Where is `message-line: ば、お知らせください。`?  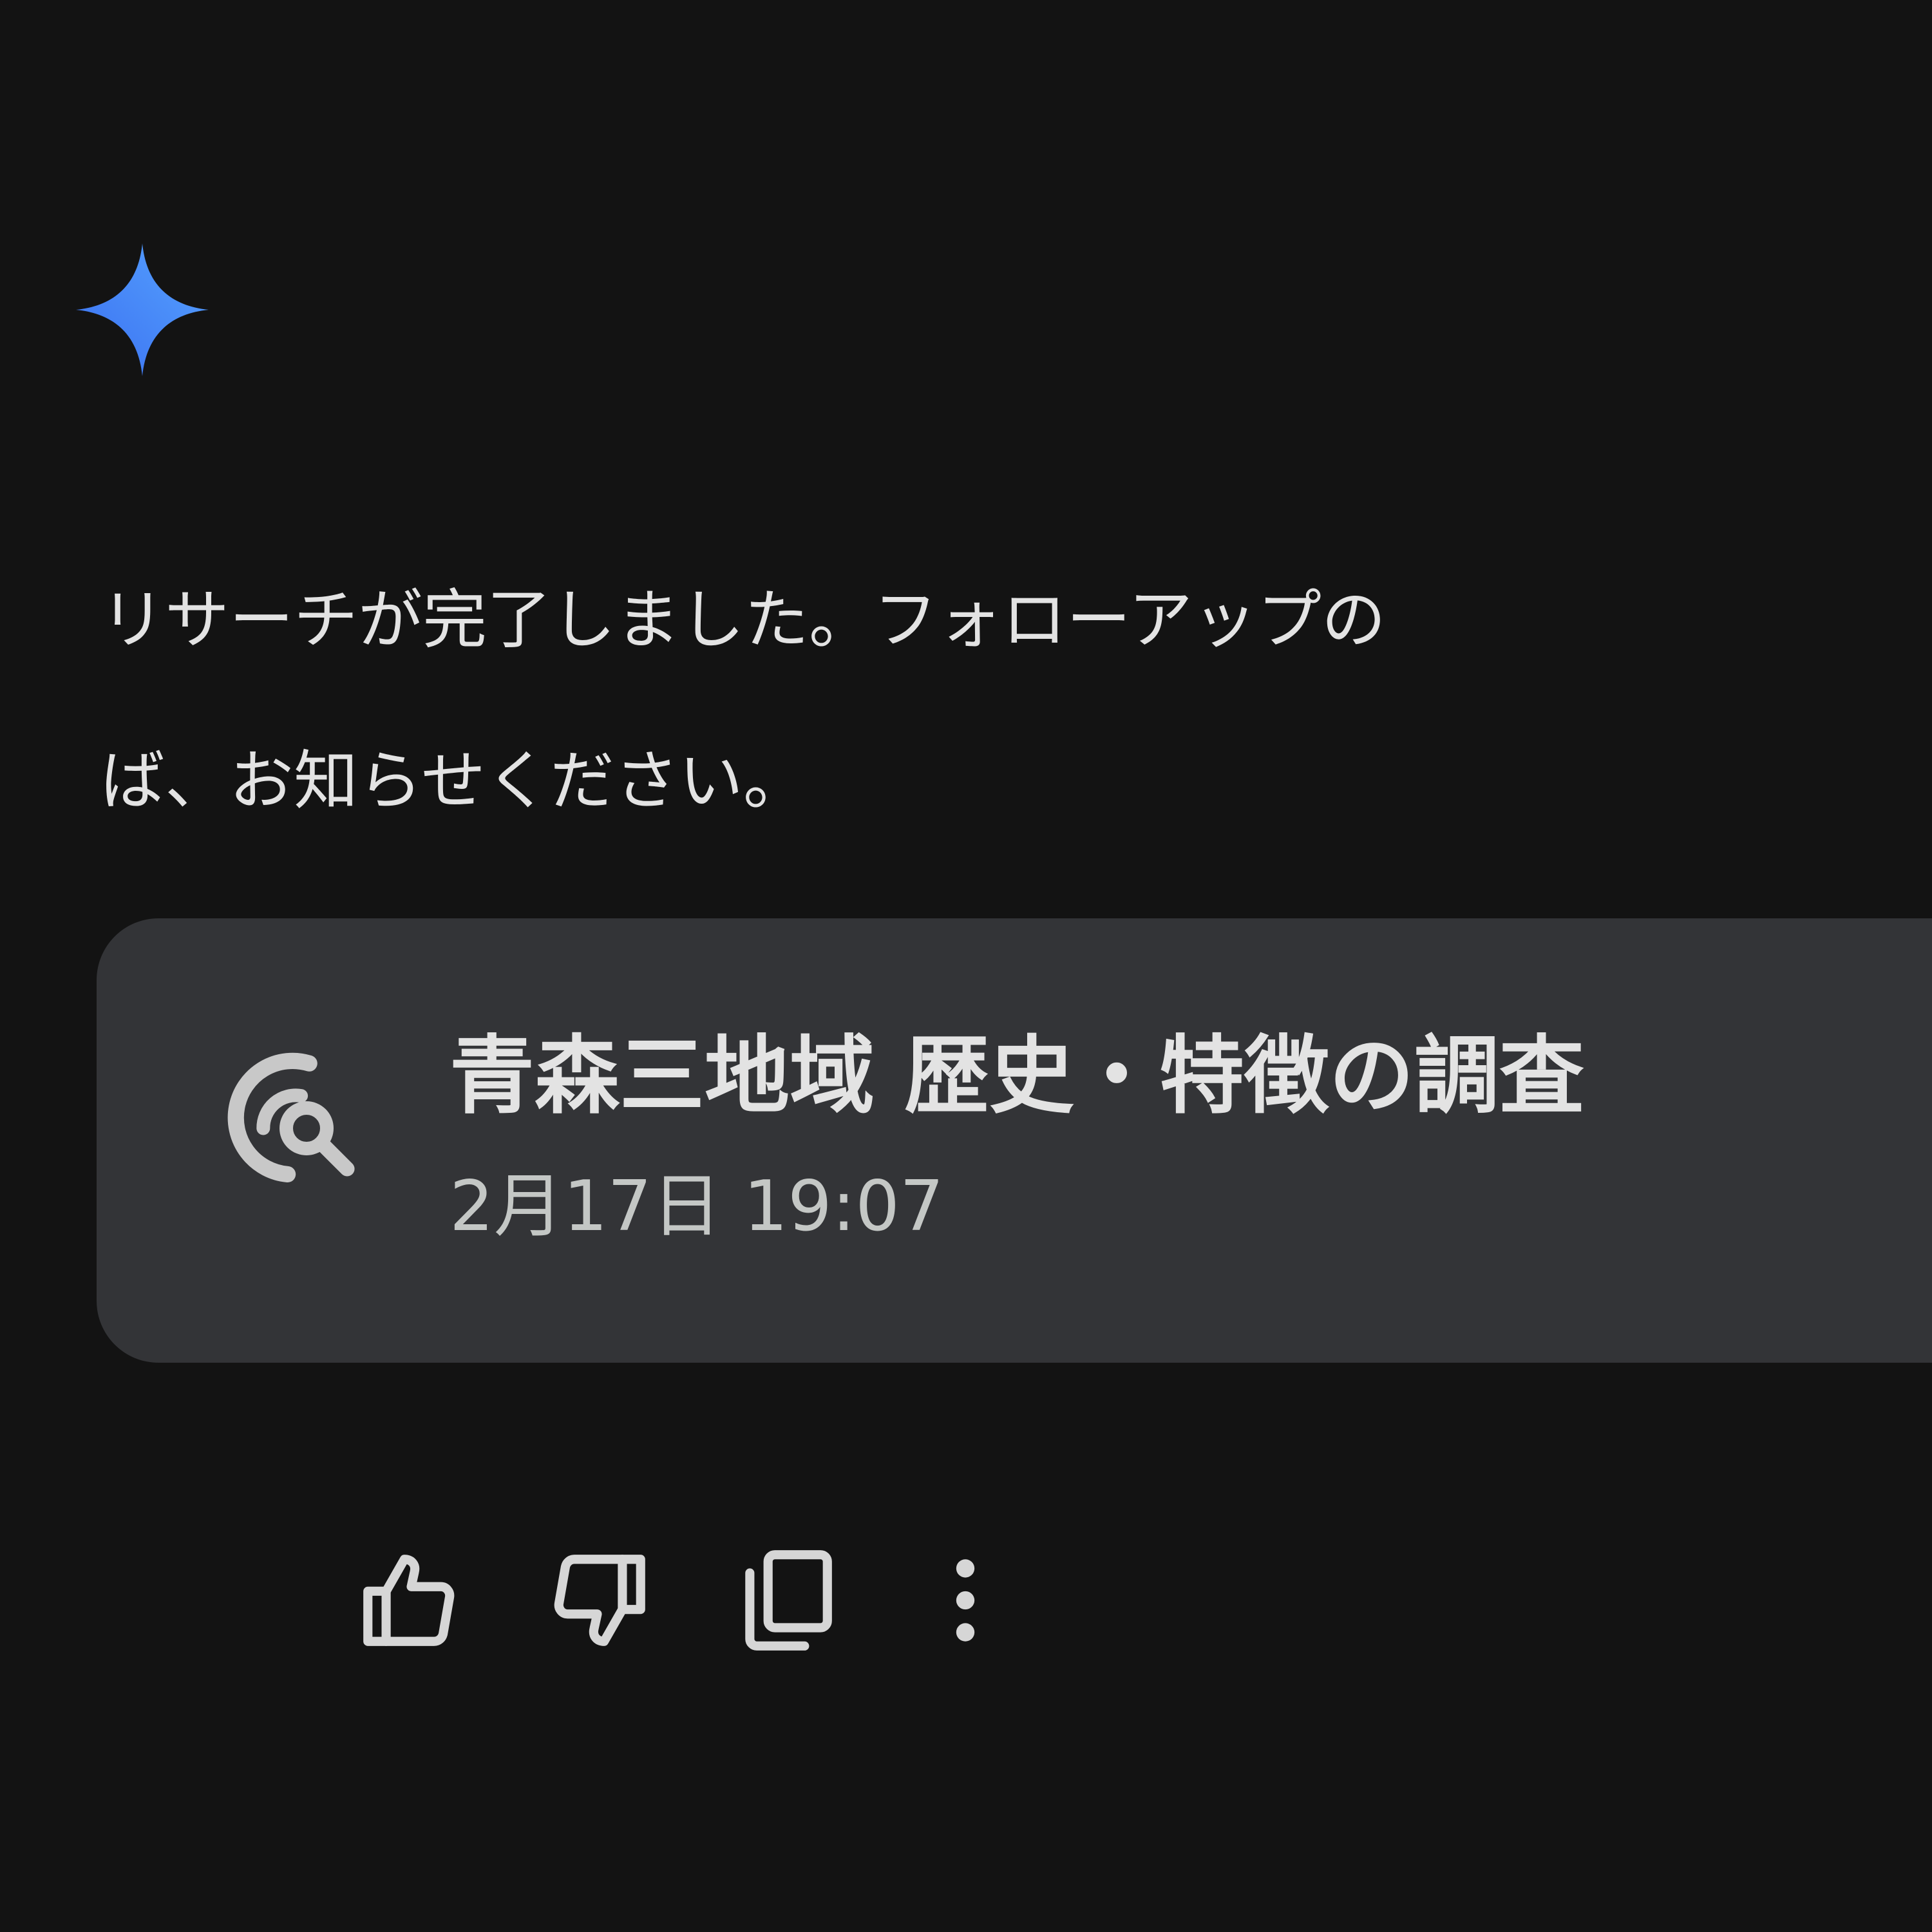 message-line: ば、お知らせください。 is located at coordinates (454, 781).